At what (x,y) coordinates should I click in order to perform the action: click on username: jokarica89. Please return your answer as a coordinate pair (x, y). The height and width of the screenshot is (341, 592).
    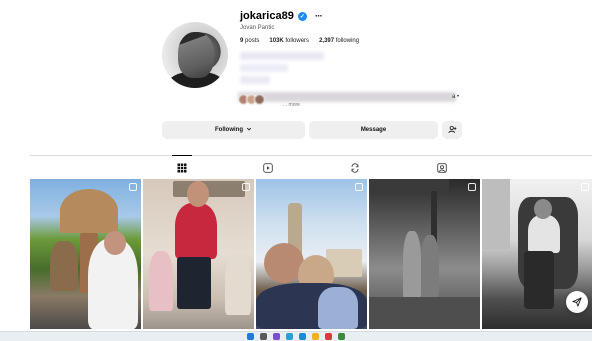
    Looking at the image, I should click on (267, 16).